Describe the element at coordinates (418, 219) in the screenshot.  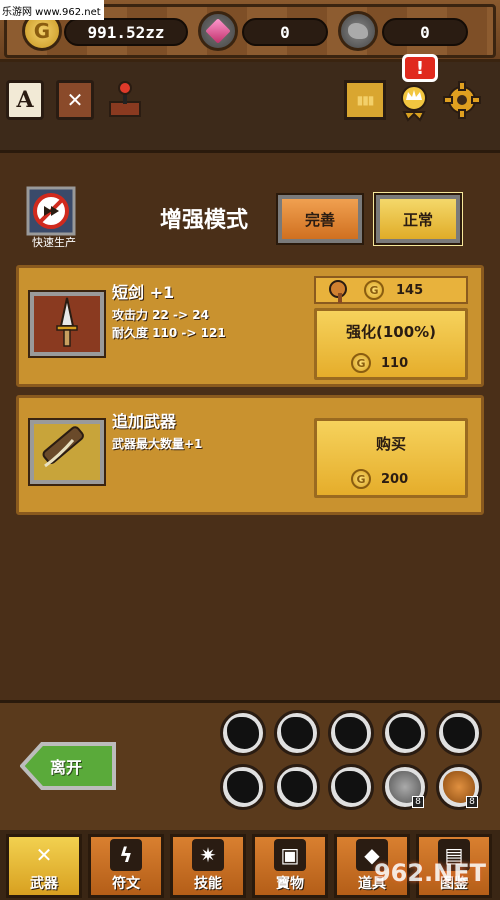
I see `mode-normal-button: 正常` at that location.